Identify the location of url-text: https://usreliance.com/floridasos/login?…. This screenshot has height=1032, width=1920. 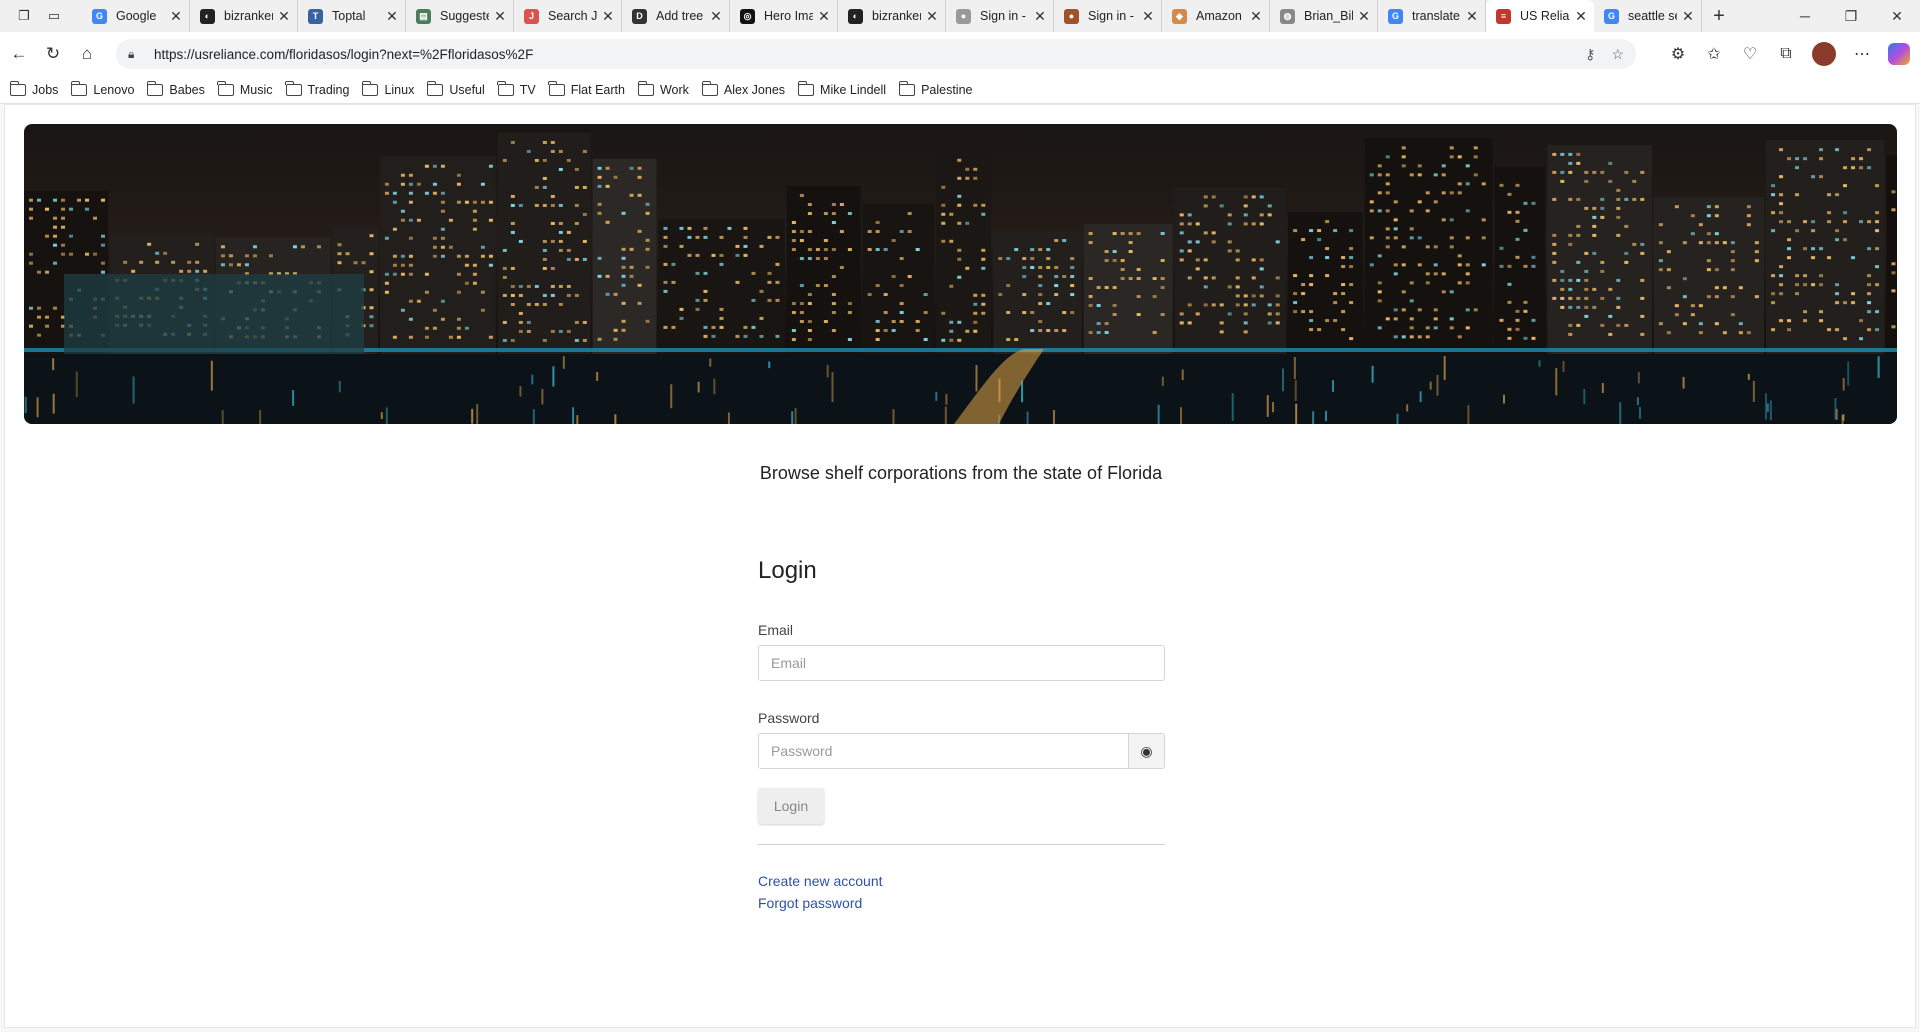
(861, 54).